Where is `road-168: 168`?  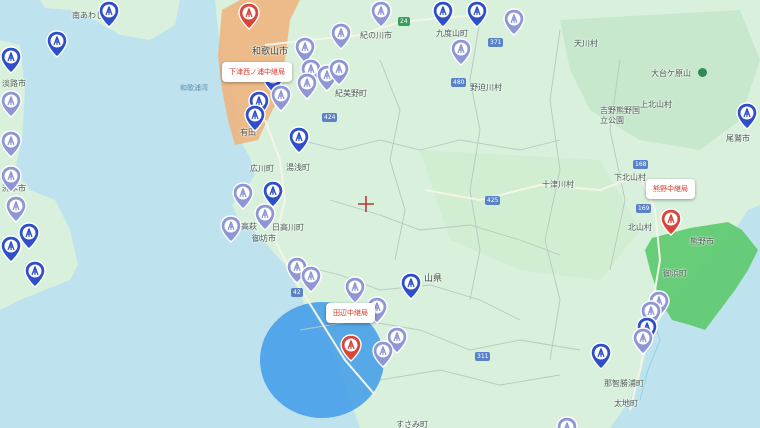
road-168: 168 is located at coordinates (641, 164).